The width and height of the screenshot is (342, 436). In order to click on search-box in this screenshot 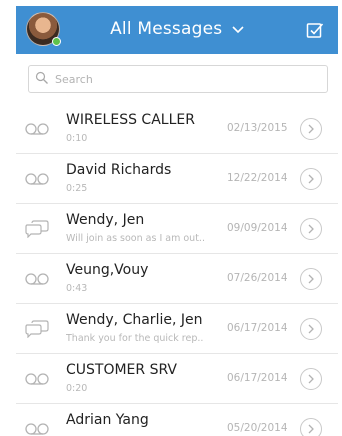, I will do `click(178, 79)`.